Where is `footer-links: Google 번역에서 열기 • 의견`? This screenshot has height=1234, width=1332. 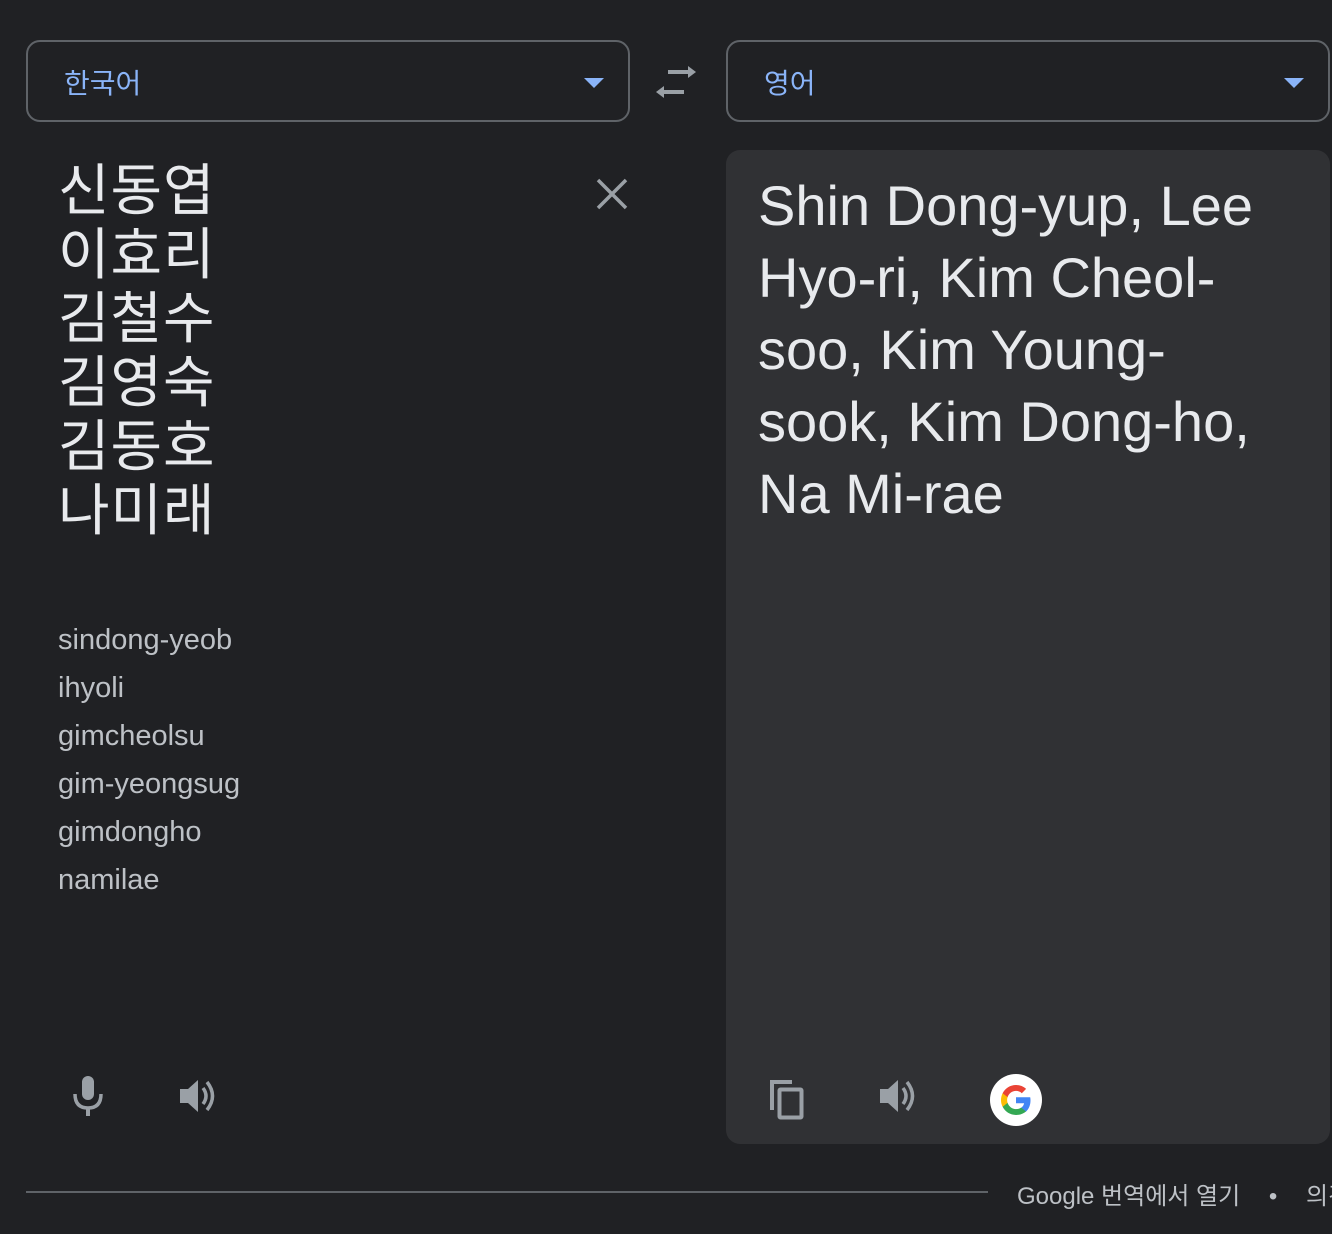 footer-links: Google 번역에서 열기 • 의견 is located at coordinates (1174, 1193).